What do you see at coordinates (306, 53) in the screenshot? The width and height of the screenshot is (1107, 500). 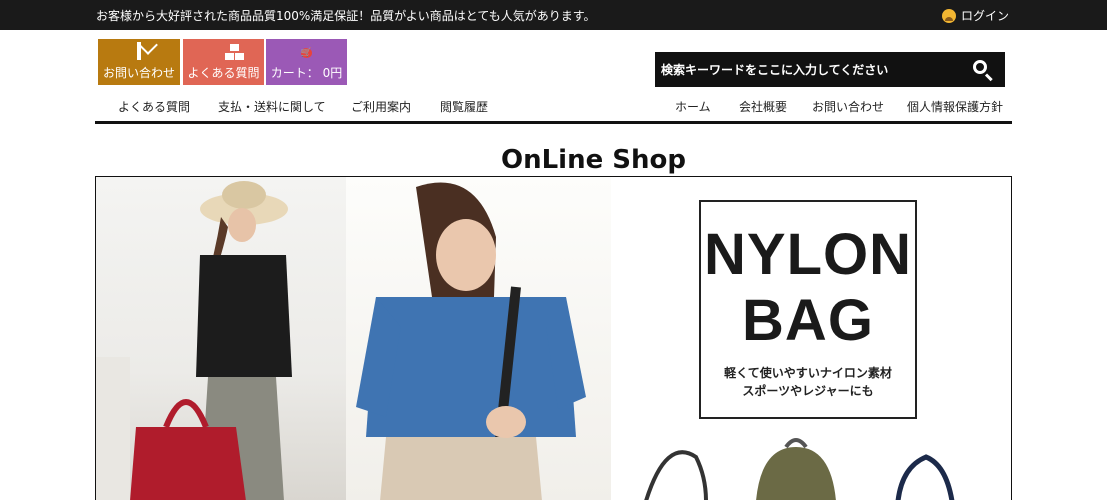 I see `cart-icon: 🛒` at bounding box center [306, 53].